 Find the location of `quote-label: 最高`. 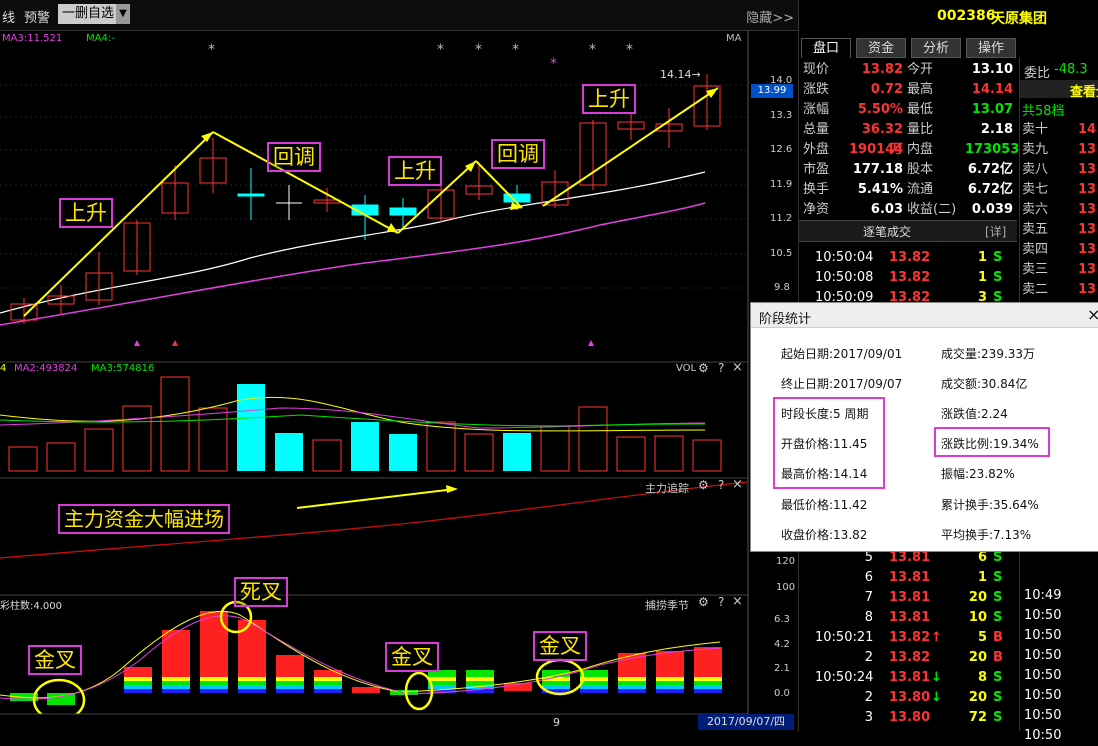

quote-label: 最高 is located at coordinates (920, 89).